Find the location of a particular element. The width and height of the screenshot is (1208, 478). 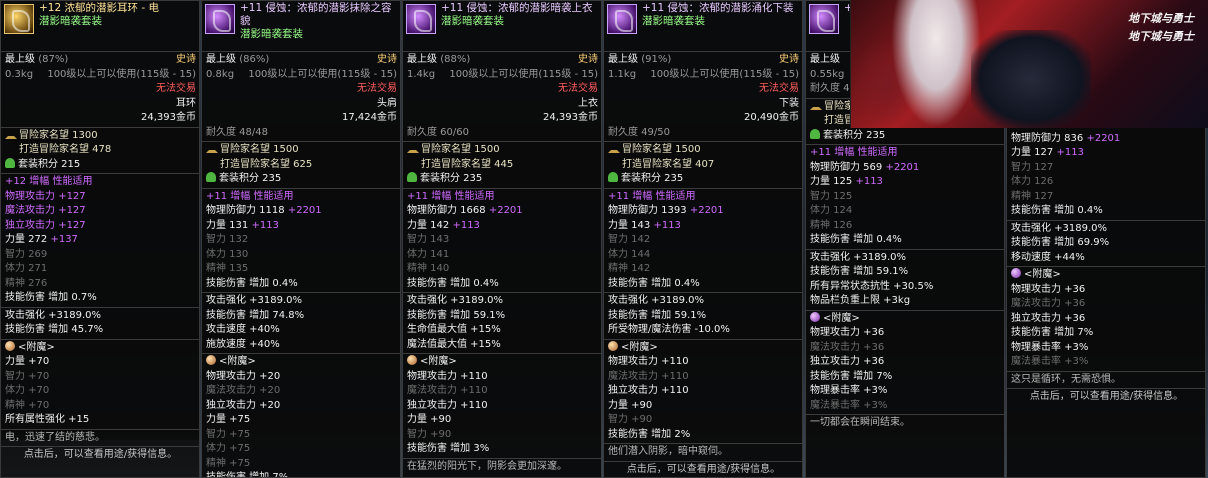

item-title: +11 侵蚀：浓郁的潜影抹除之容貌 is located at coordinates (316, 14).